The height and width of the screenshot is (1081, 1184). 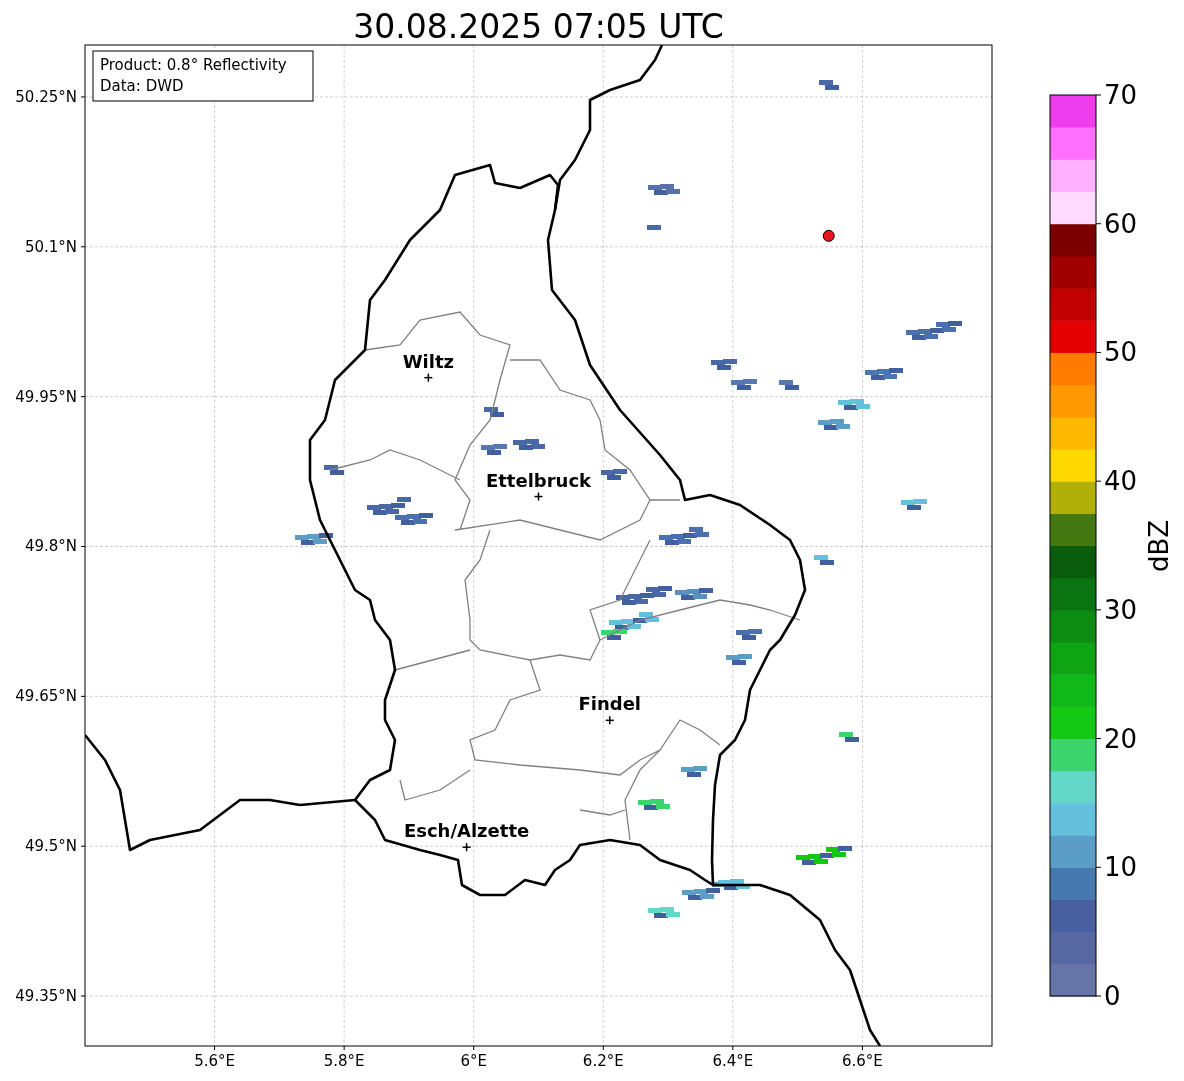 I want to click on axis-tick-label: 6°E, so click(x=473, y=1061).